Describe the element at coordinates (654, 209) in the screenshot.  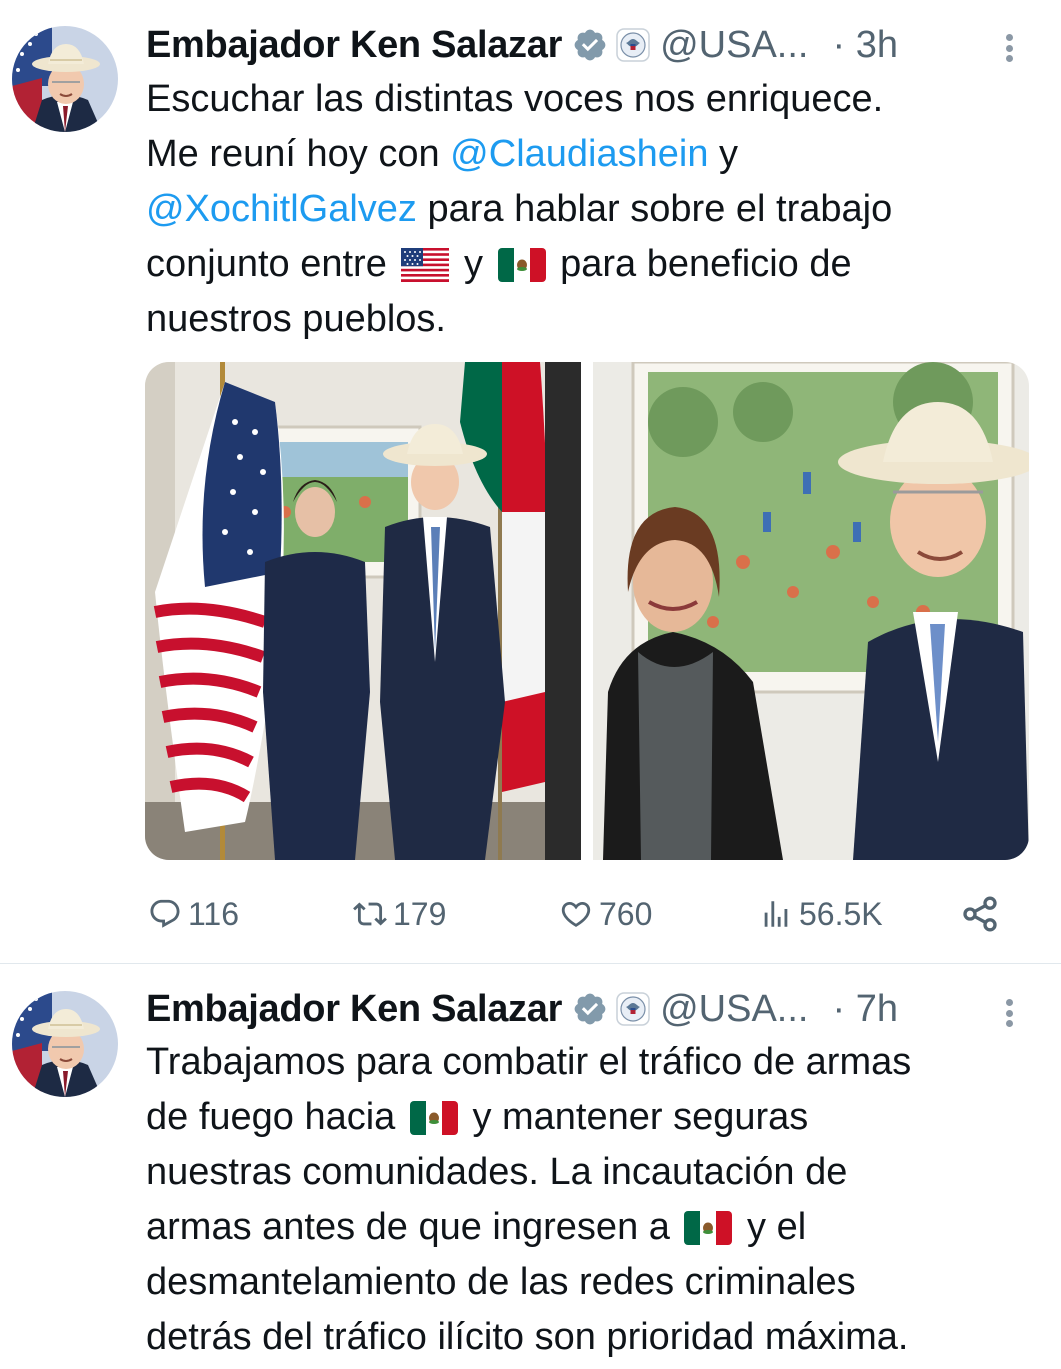
I see `text-line: para hablar sobre el trabajo` at that location.